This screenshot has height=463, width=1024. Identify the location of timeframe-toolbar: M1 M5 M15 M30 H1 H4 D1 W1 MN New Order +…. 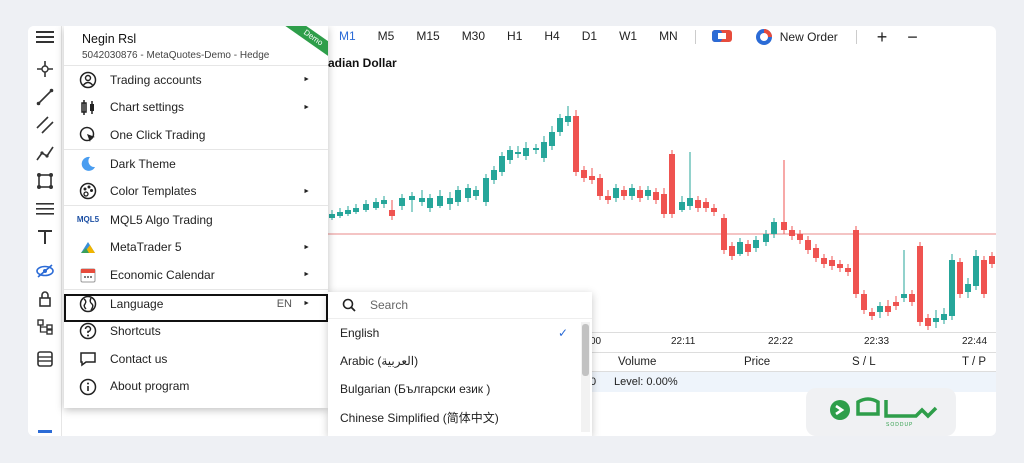
(662, 37).